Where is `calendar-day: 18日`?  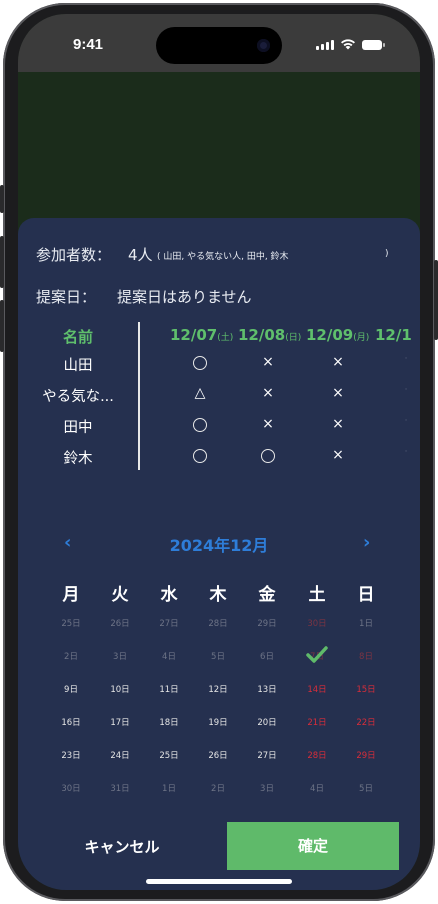
calendar-day: 18日 is located at coordinates (169, 722).